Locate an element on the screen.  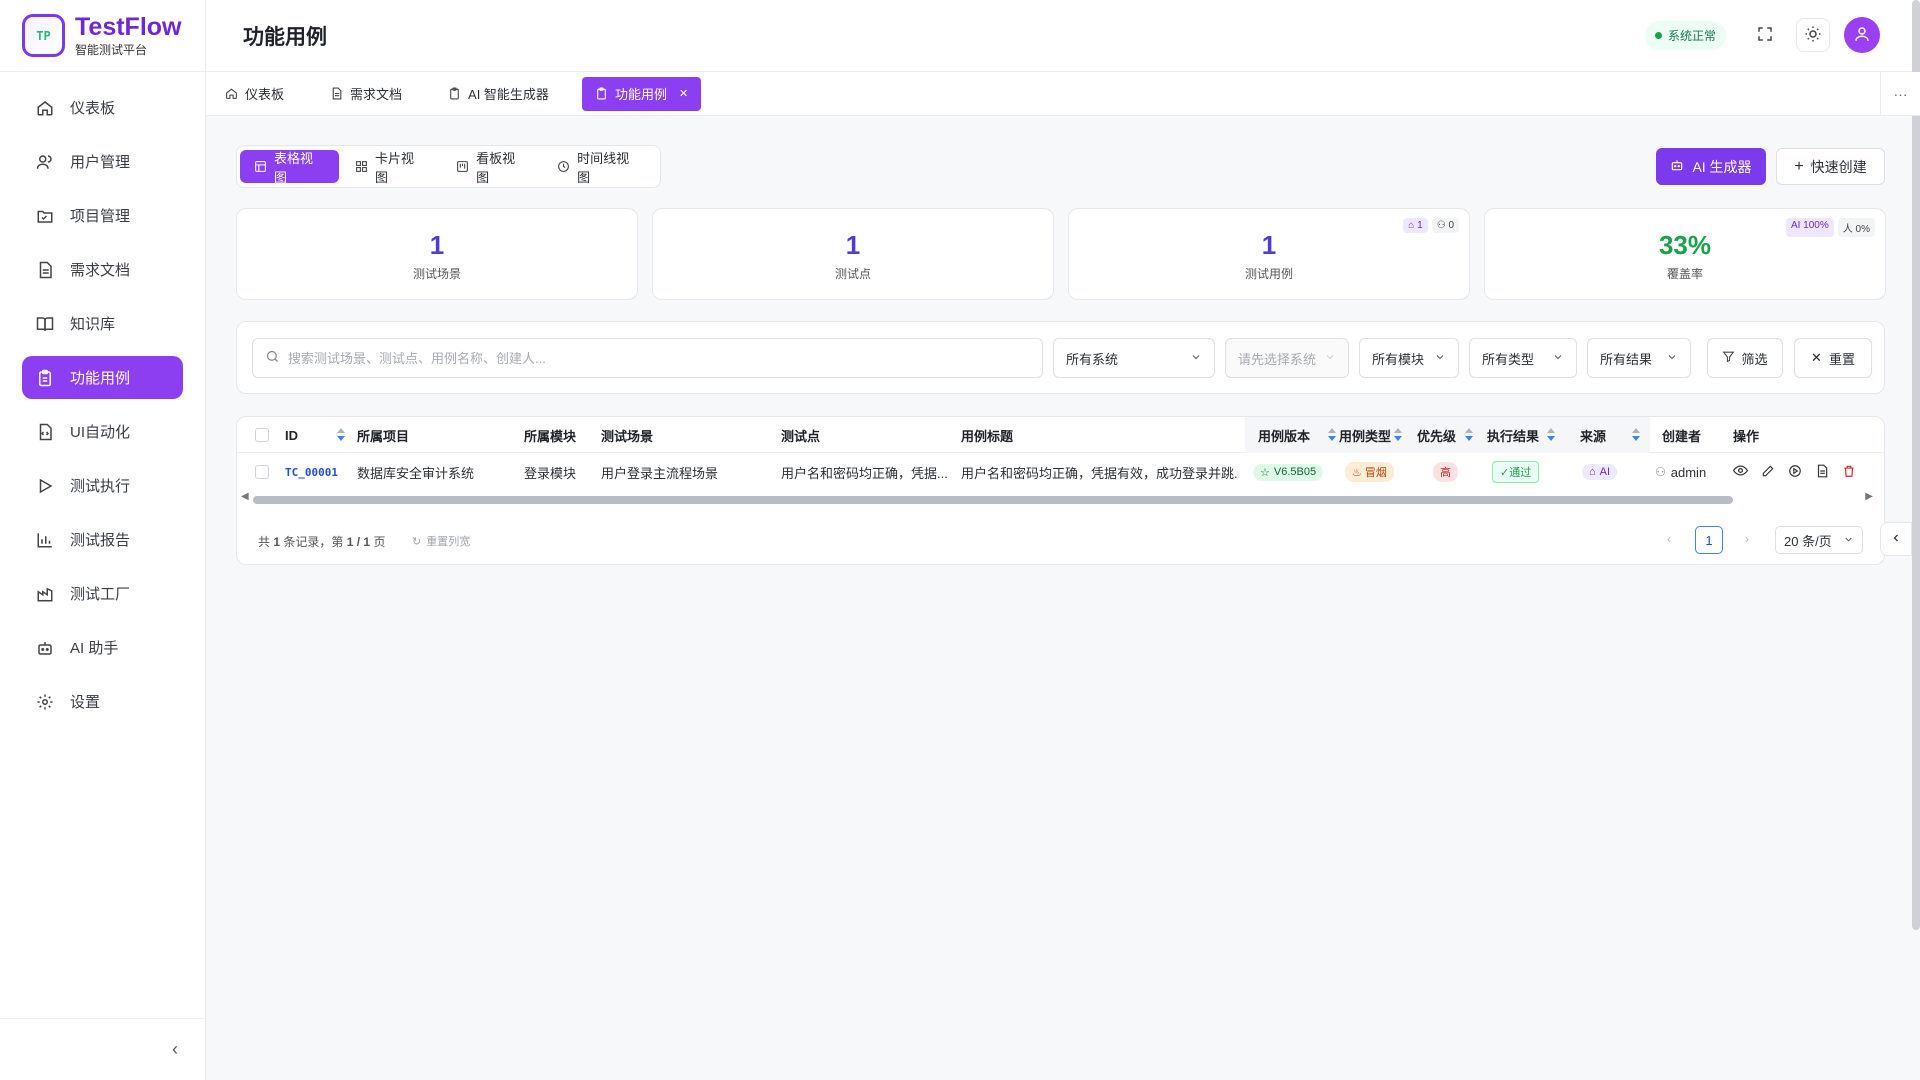
scrollbar-thumb is located at coordinates (993, 500).